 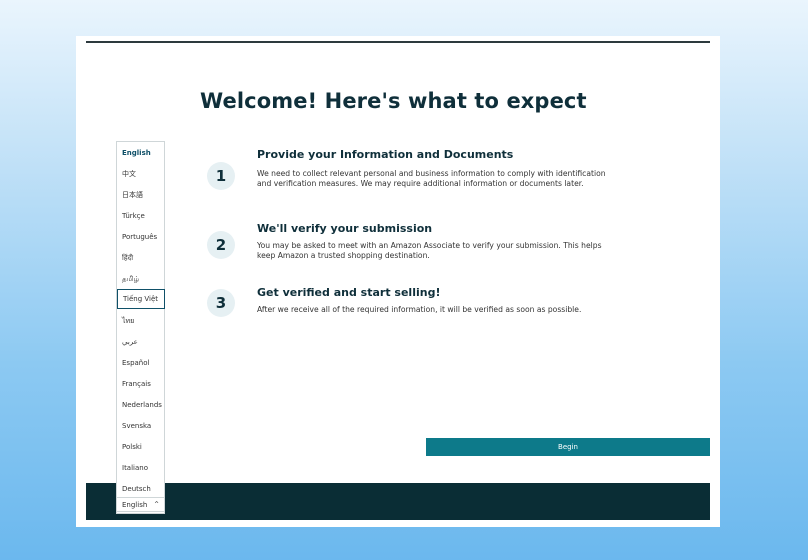 What do you see at coordinates (140, 405) in the screenshot?
I see `language-option-dutch: Nederlands` at bounding box center [140, 405].